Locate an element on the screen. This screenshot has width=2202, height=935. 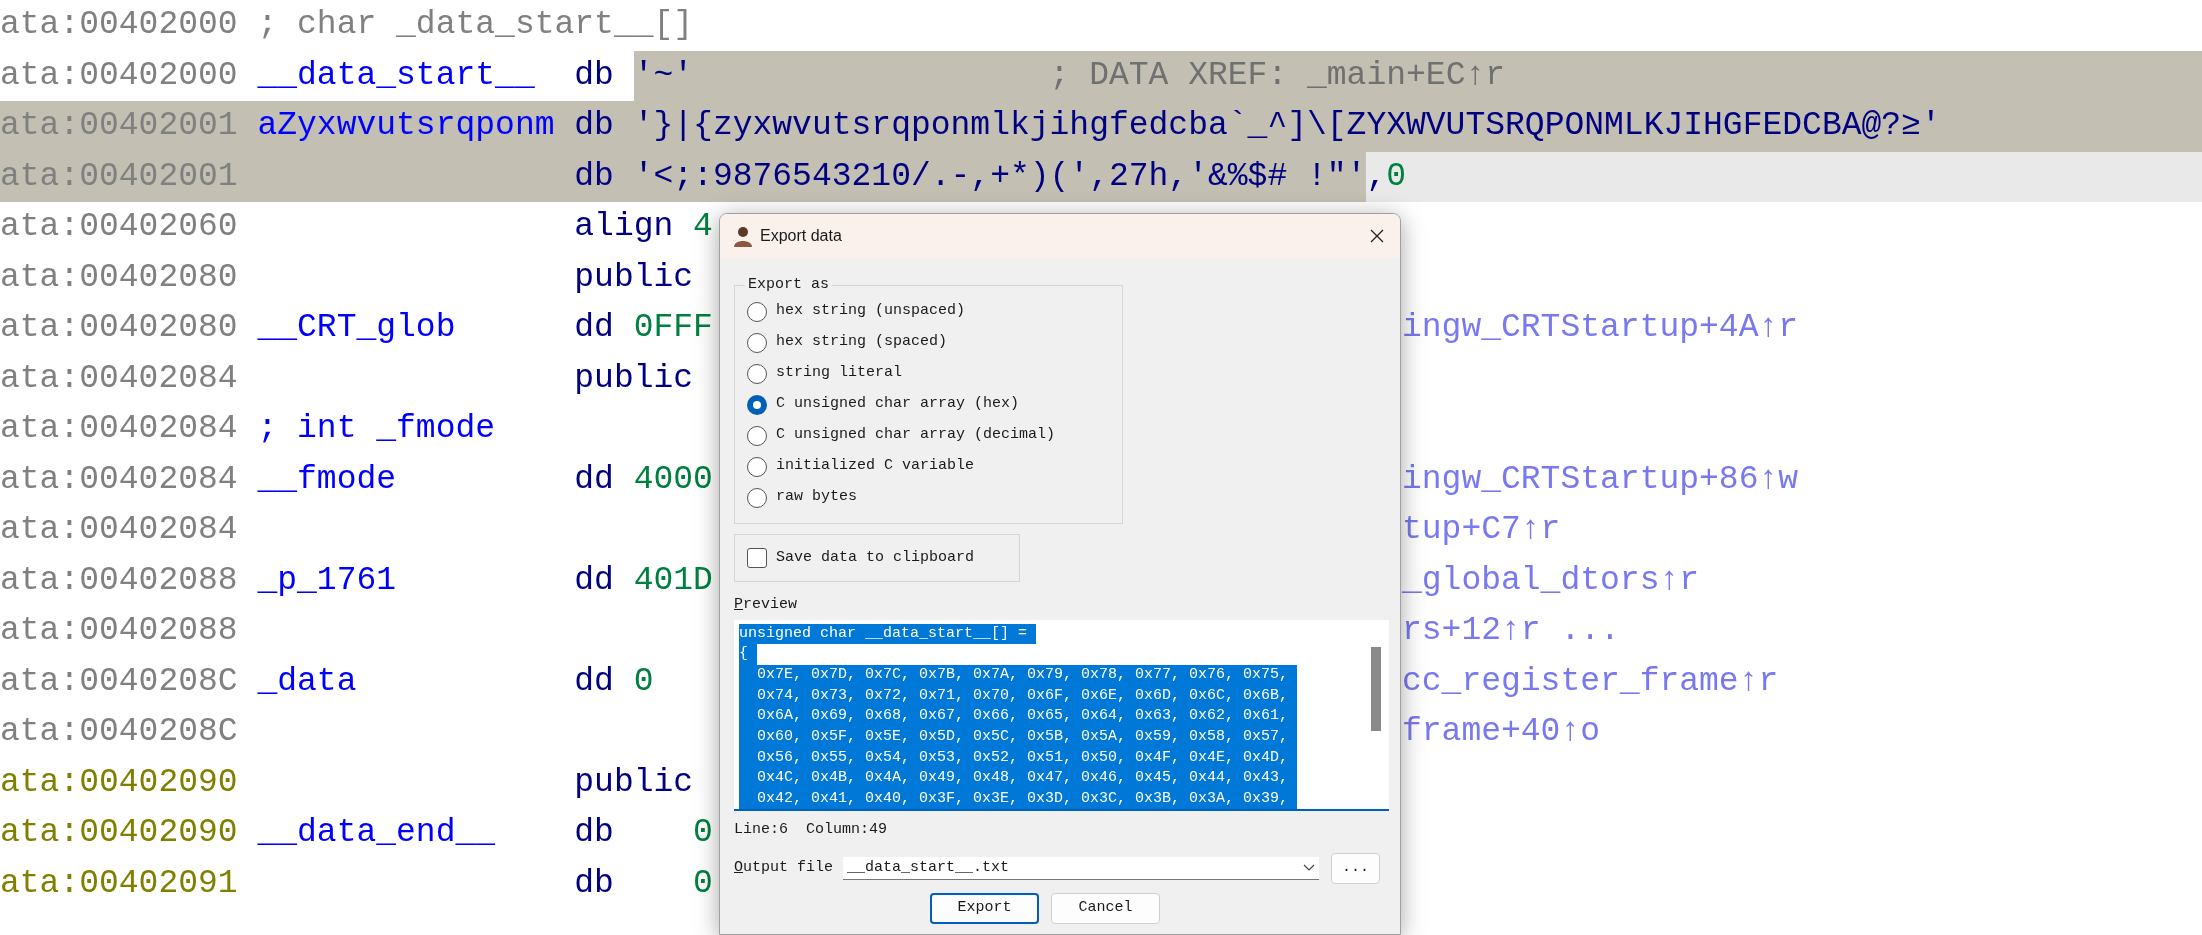
checkbox is located at coordinates (757, 558).